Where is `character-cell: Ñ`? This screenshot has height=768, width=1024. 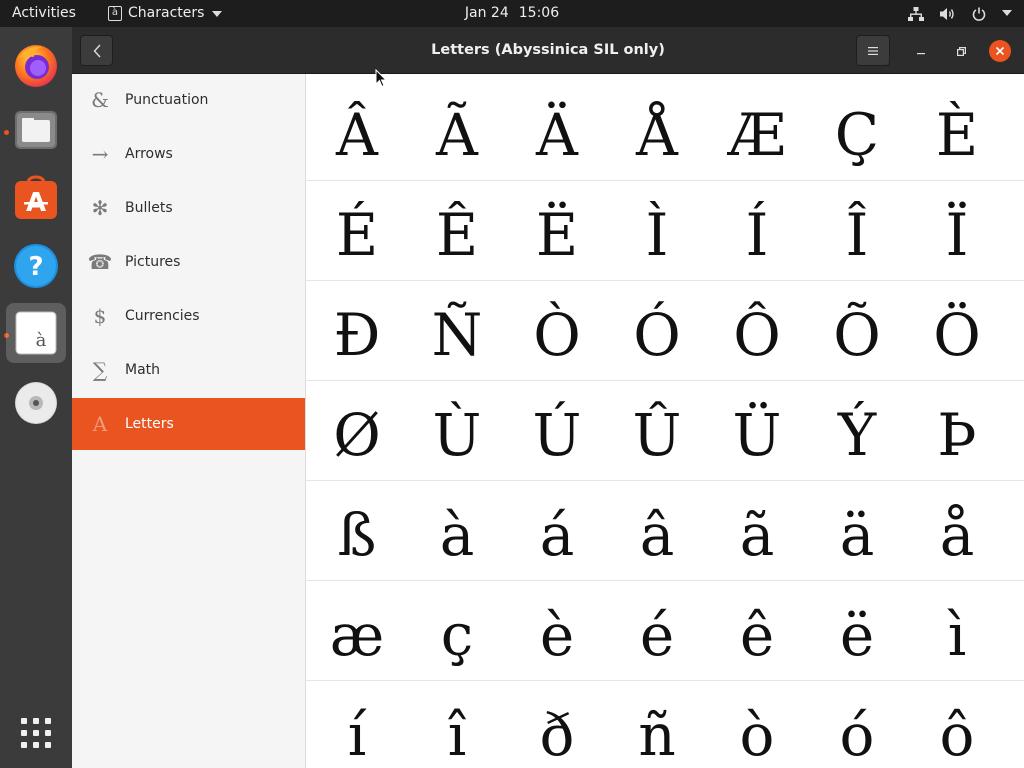 character-cell: Ñ is located at coordinates (457, 331).